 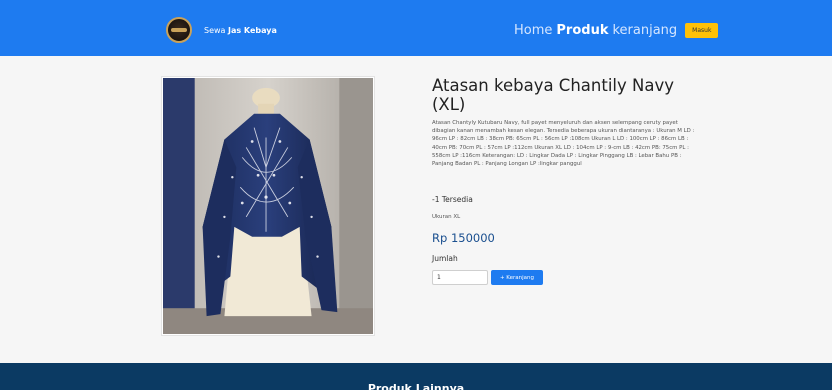 What do you see at coordinates (446, 217) in the screenshot?
I see `product-size: Ukuran XL` at bounding box center [446, 217].